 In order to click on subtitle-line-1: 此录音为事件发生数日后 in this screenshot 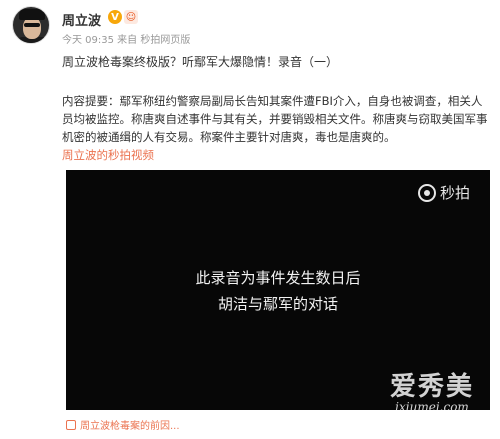, I will do `click(278, 278)`.